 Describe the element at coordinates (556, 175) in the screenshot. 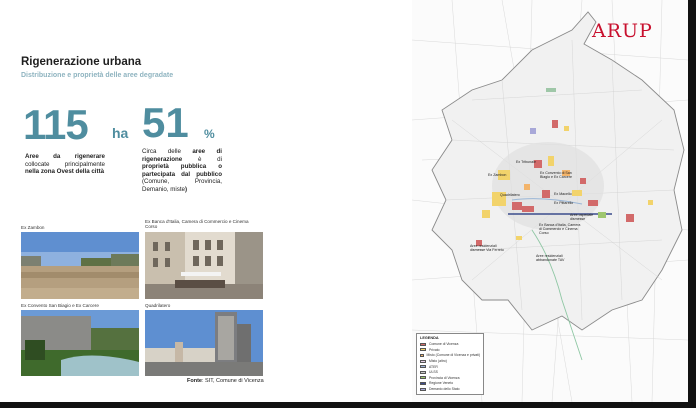

I see `map-label-2: Ex Convento di San Biagio e Ex Carcere` at that location.